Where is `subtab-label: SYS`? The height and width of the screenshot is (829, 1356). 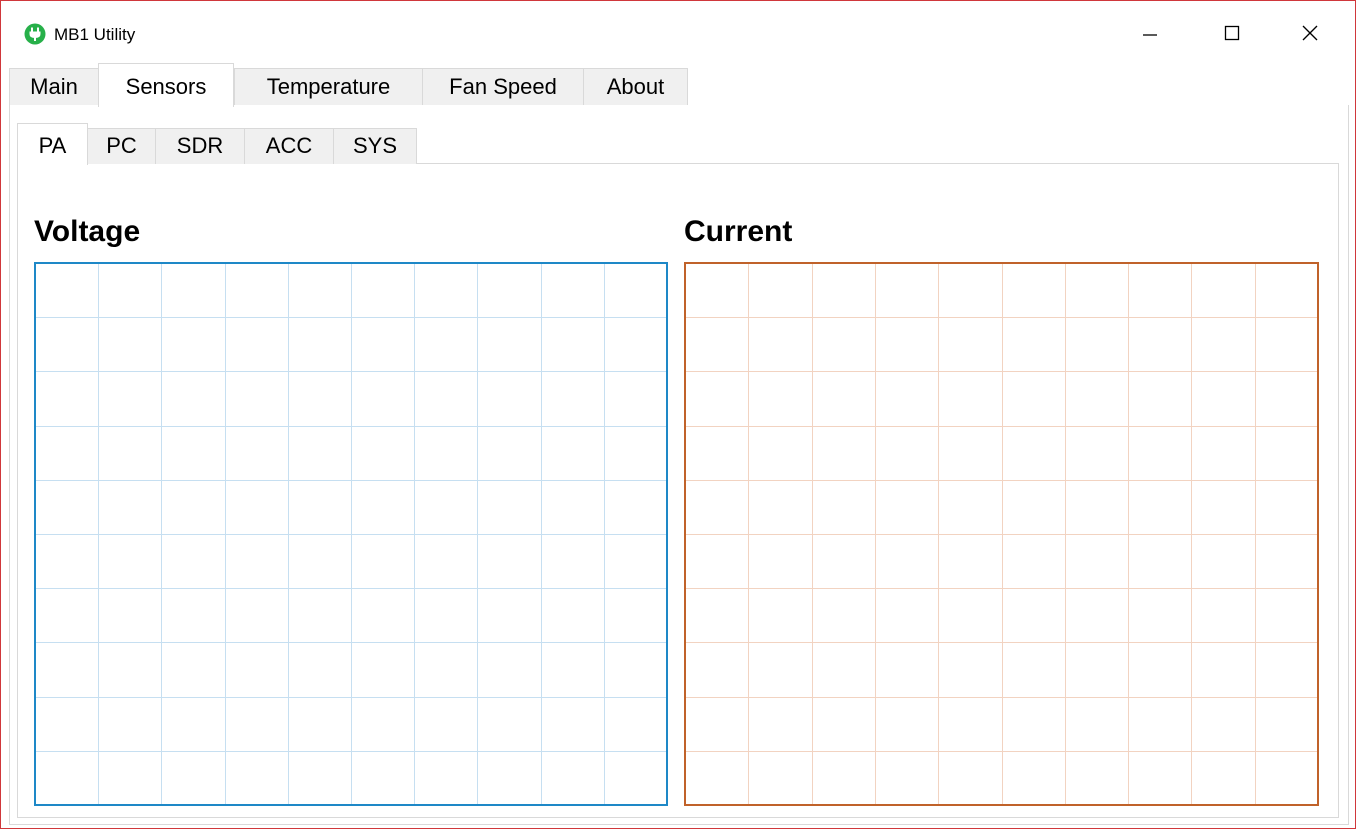 subtab-label: SYS is located at coordinates (375, 145).